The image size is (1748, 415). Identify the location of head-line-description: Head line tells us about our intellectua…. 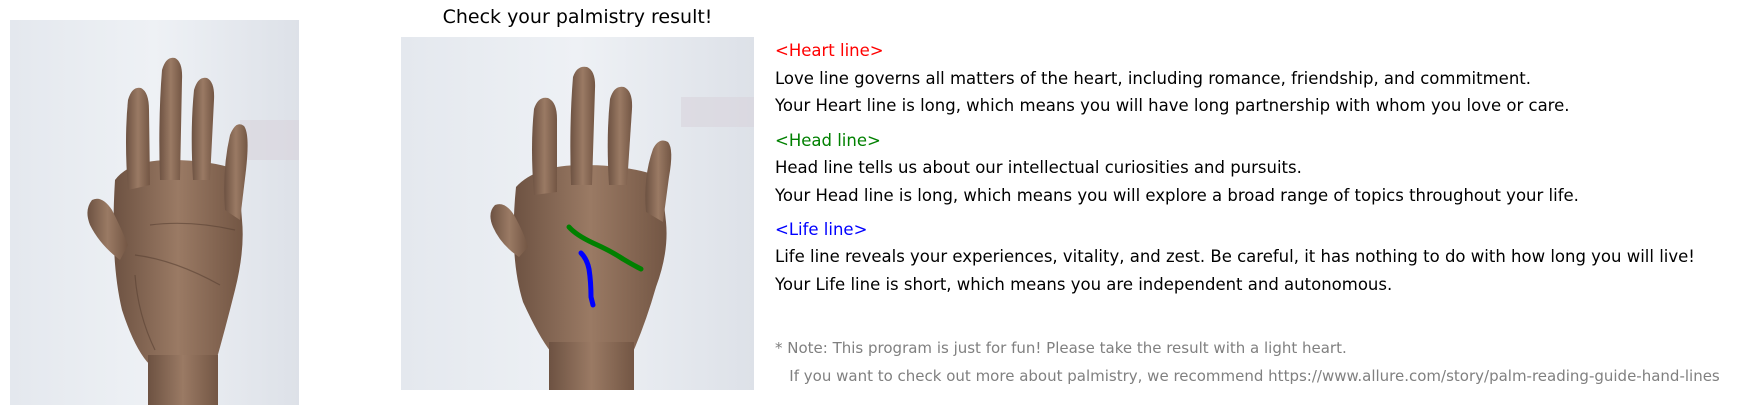
(1038, 167).